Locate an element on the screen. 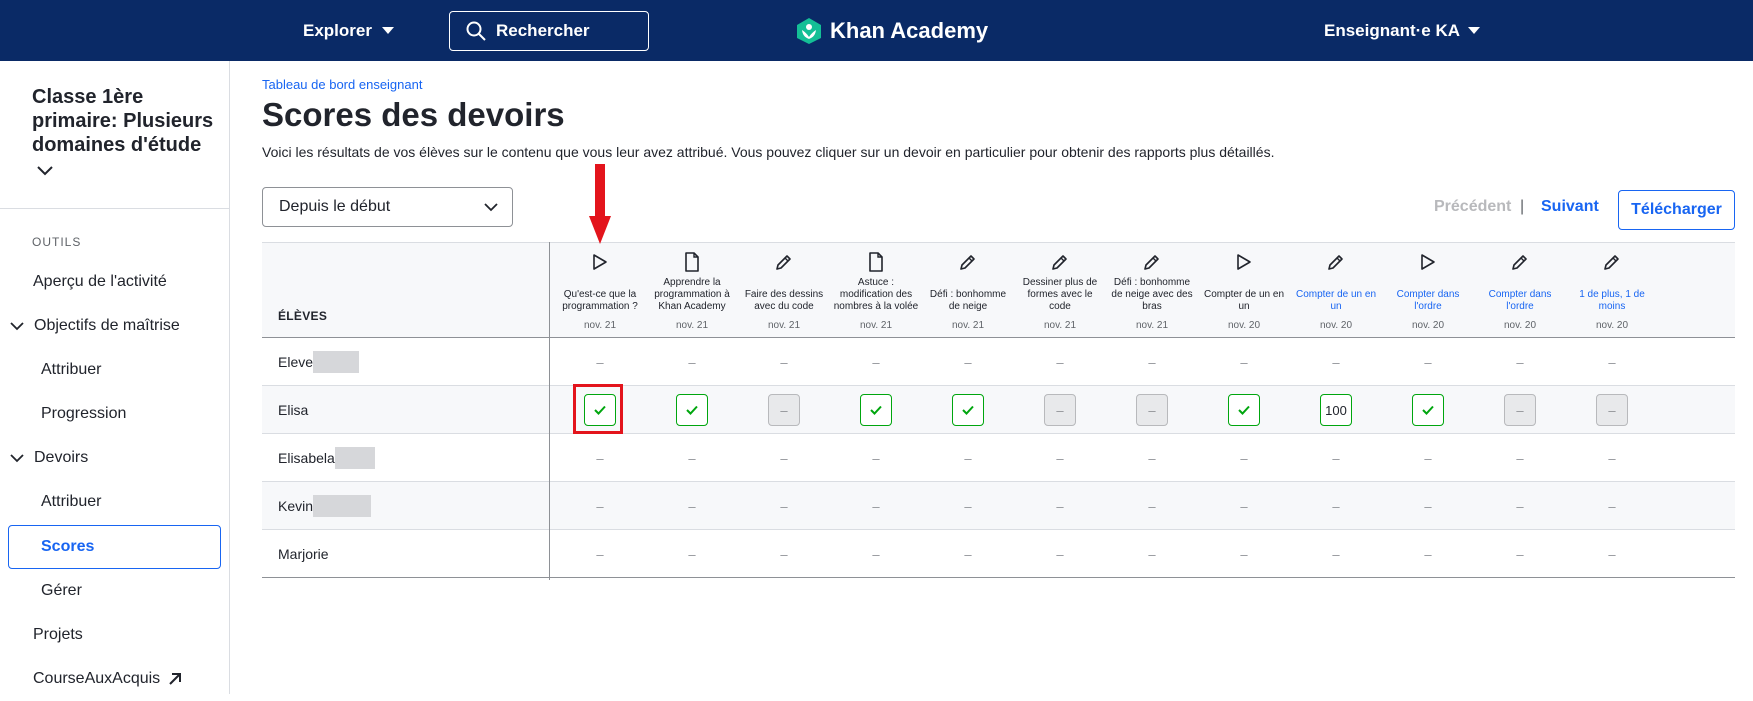 This screenshot has width=1753, height=701. column-divider is located at coordinates (549, 411).